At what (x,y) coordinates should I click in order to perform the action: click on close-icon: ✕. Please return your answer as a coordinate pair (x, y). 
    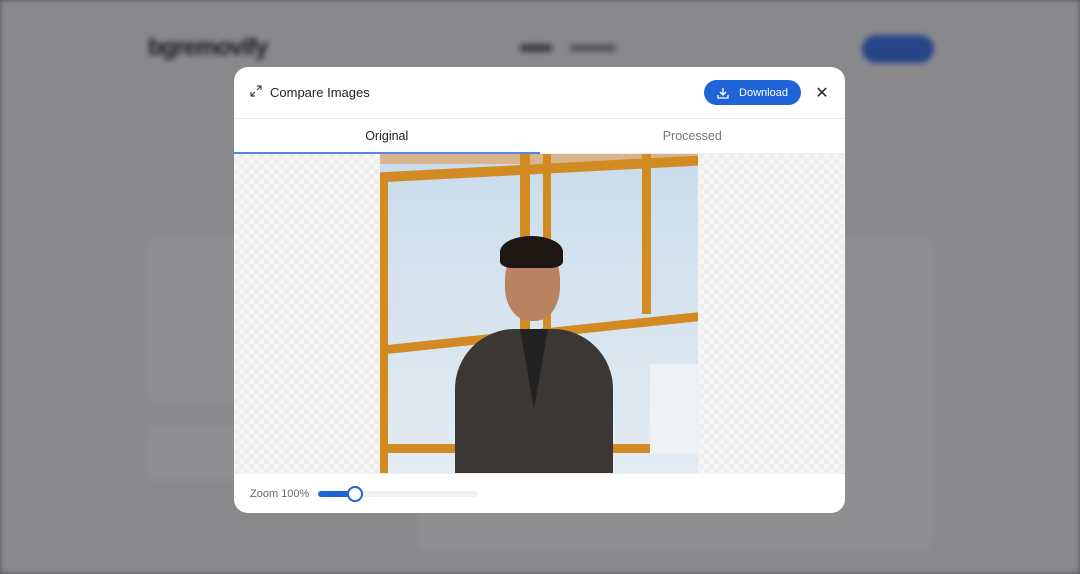
    Looking at the image, I should click on (822, 93).